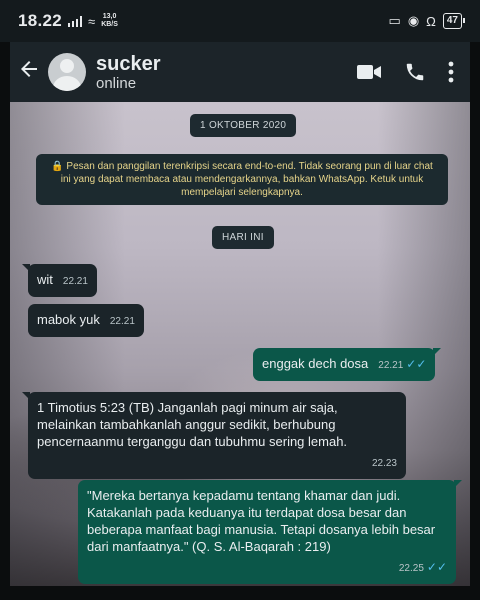 The width and height of the screenshot is (480, 600). Describe the element at coordinates (394, 20) in the screenshot. I see `vibrate-icon: ▭` at that location.